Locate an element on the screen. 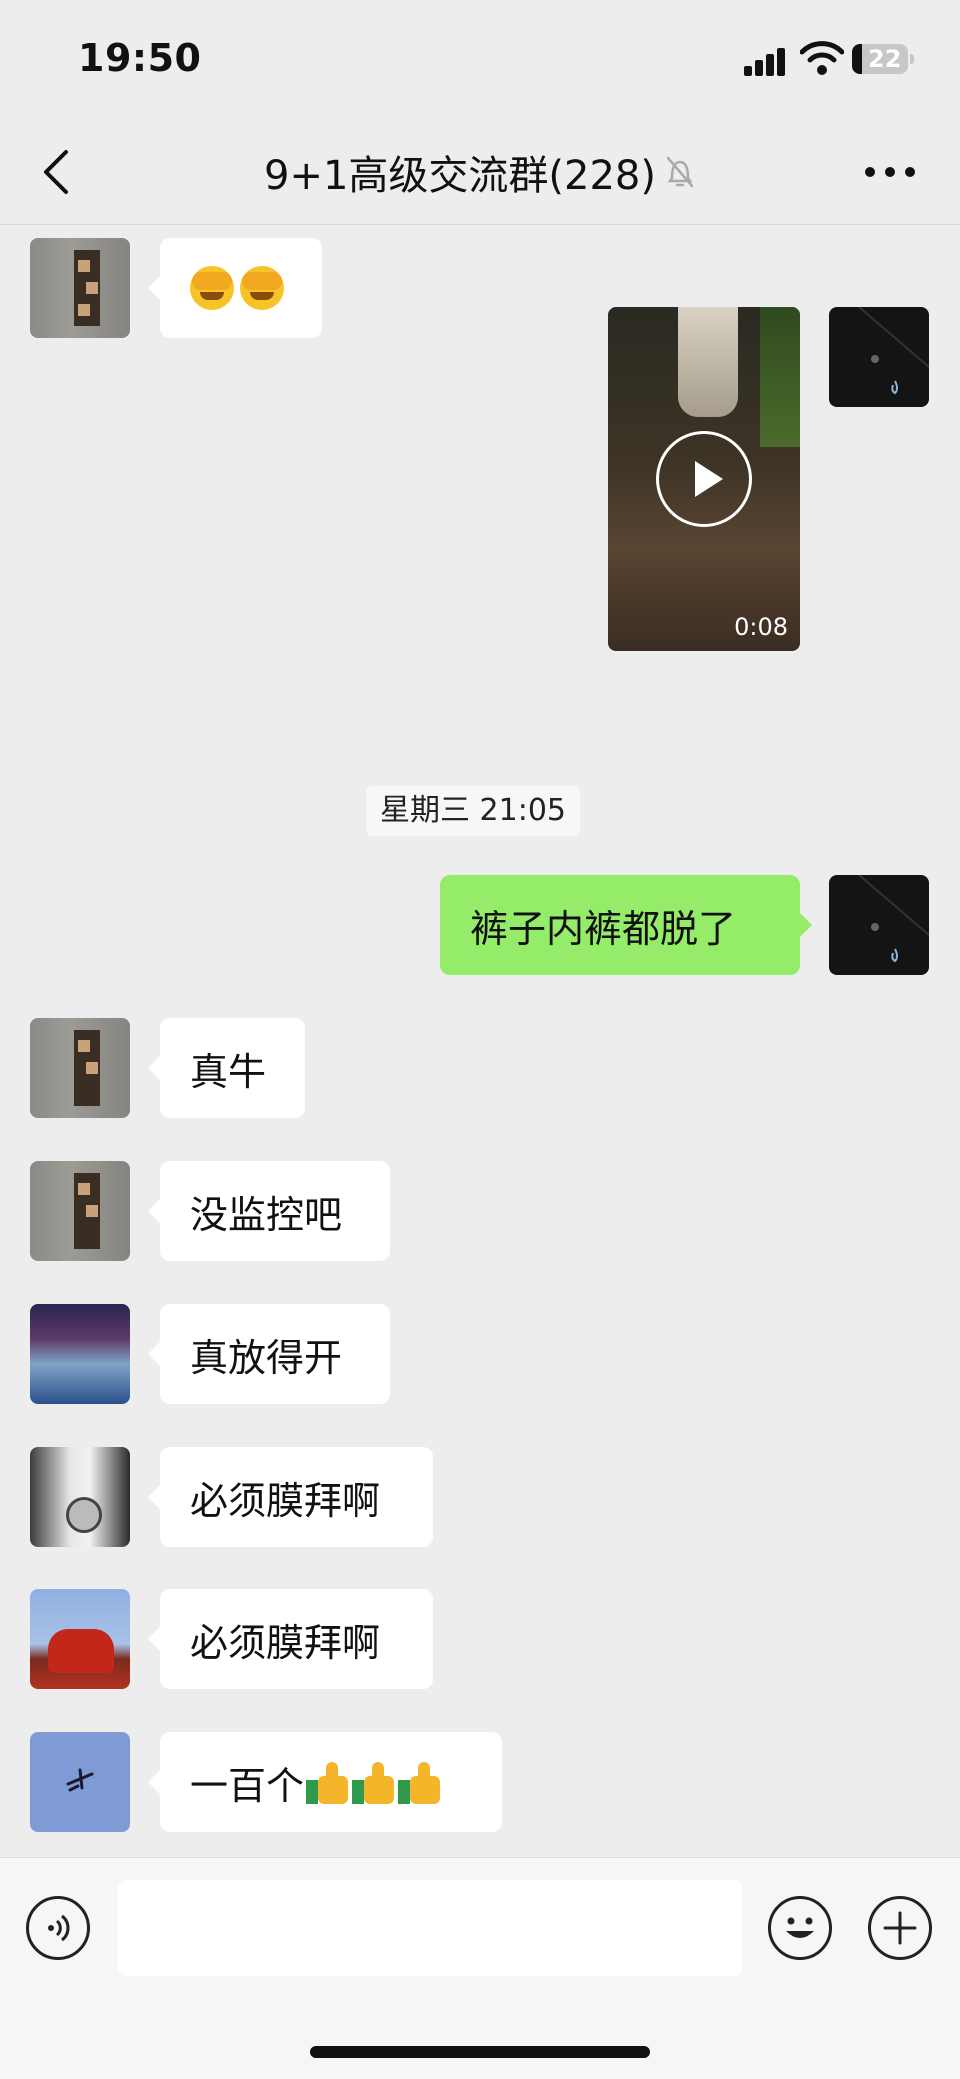 Image resolution: width=960 pixels, height=2079 pixels. message-bubble: 真牛 is located at coordinates (226, 1068).